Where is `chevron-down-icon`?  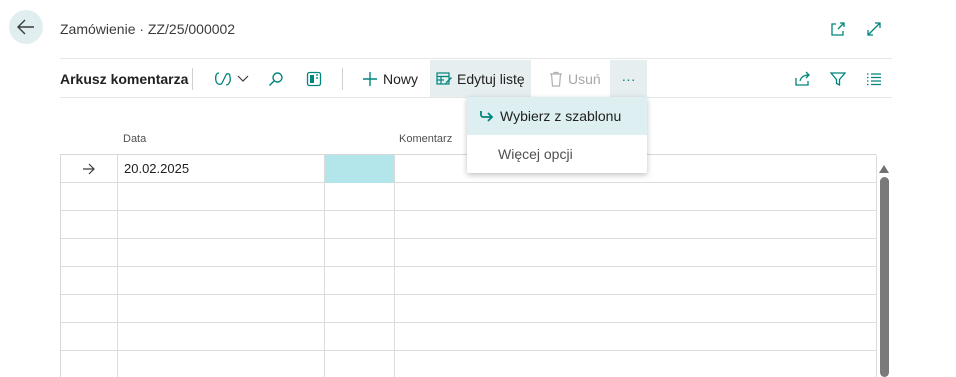 chevron-down-icon is located at coordinates (243, 79).